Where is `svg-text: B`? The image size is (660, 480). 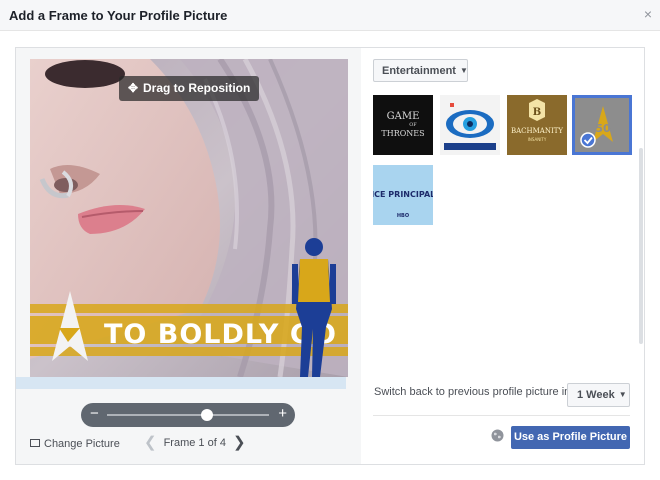
svg-text: B is located at coordinates (537, 112).